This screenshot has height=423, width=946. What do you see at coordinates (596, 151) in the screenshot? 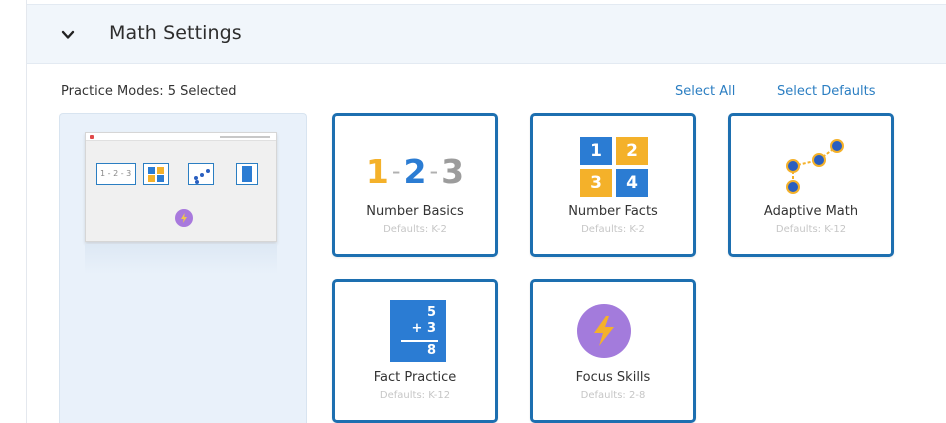
I see `grid-cell: 1` at bounding box center [596, 151].